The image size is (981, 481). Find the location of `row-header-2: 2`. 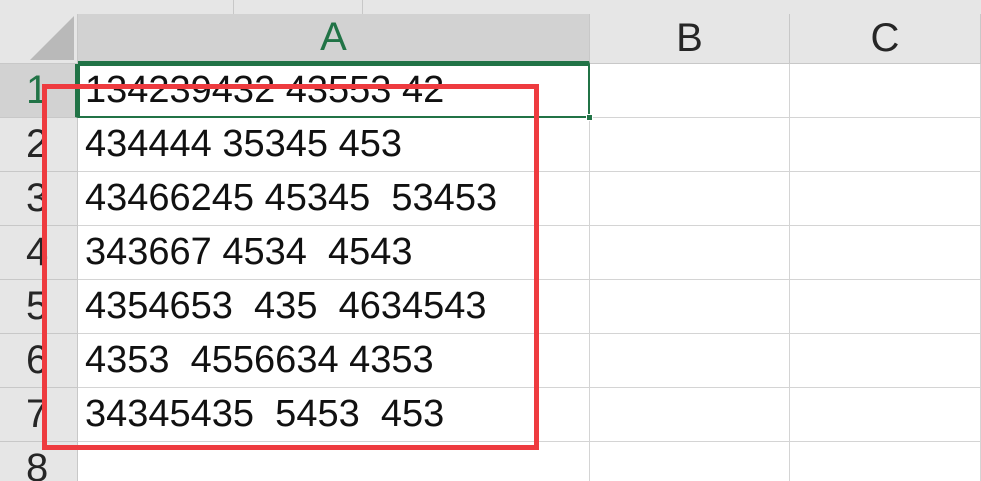

row-header-2: 2 is located at coordinates (39, 145).